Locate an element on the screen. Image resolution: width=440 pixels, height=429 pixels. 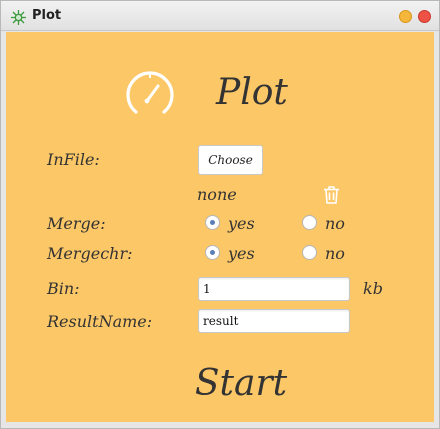
mergechr-no-radio is located at coordinates (309, 252).